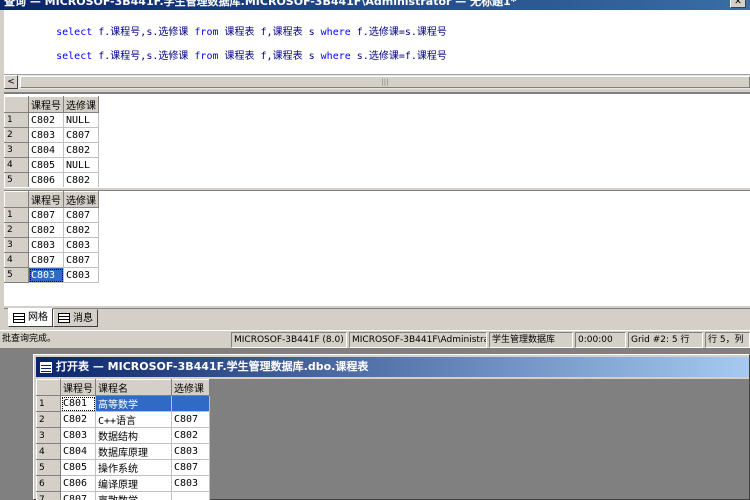 This screenshot has width=750, height=500. Describe the element at coordinates (133, 403) in the screenshot. I see `cell: 高等数学` at that location.